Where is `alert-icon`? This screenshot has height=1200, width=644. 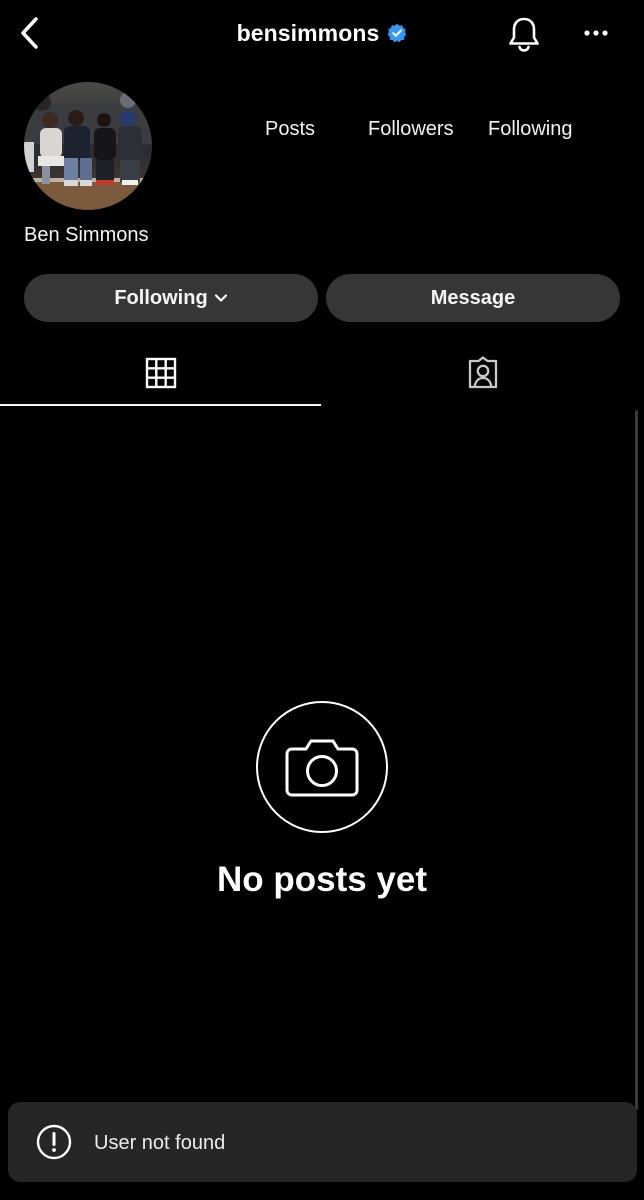
alert-icon is located at coordinates (54, 1142).